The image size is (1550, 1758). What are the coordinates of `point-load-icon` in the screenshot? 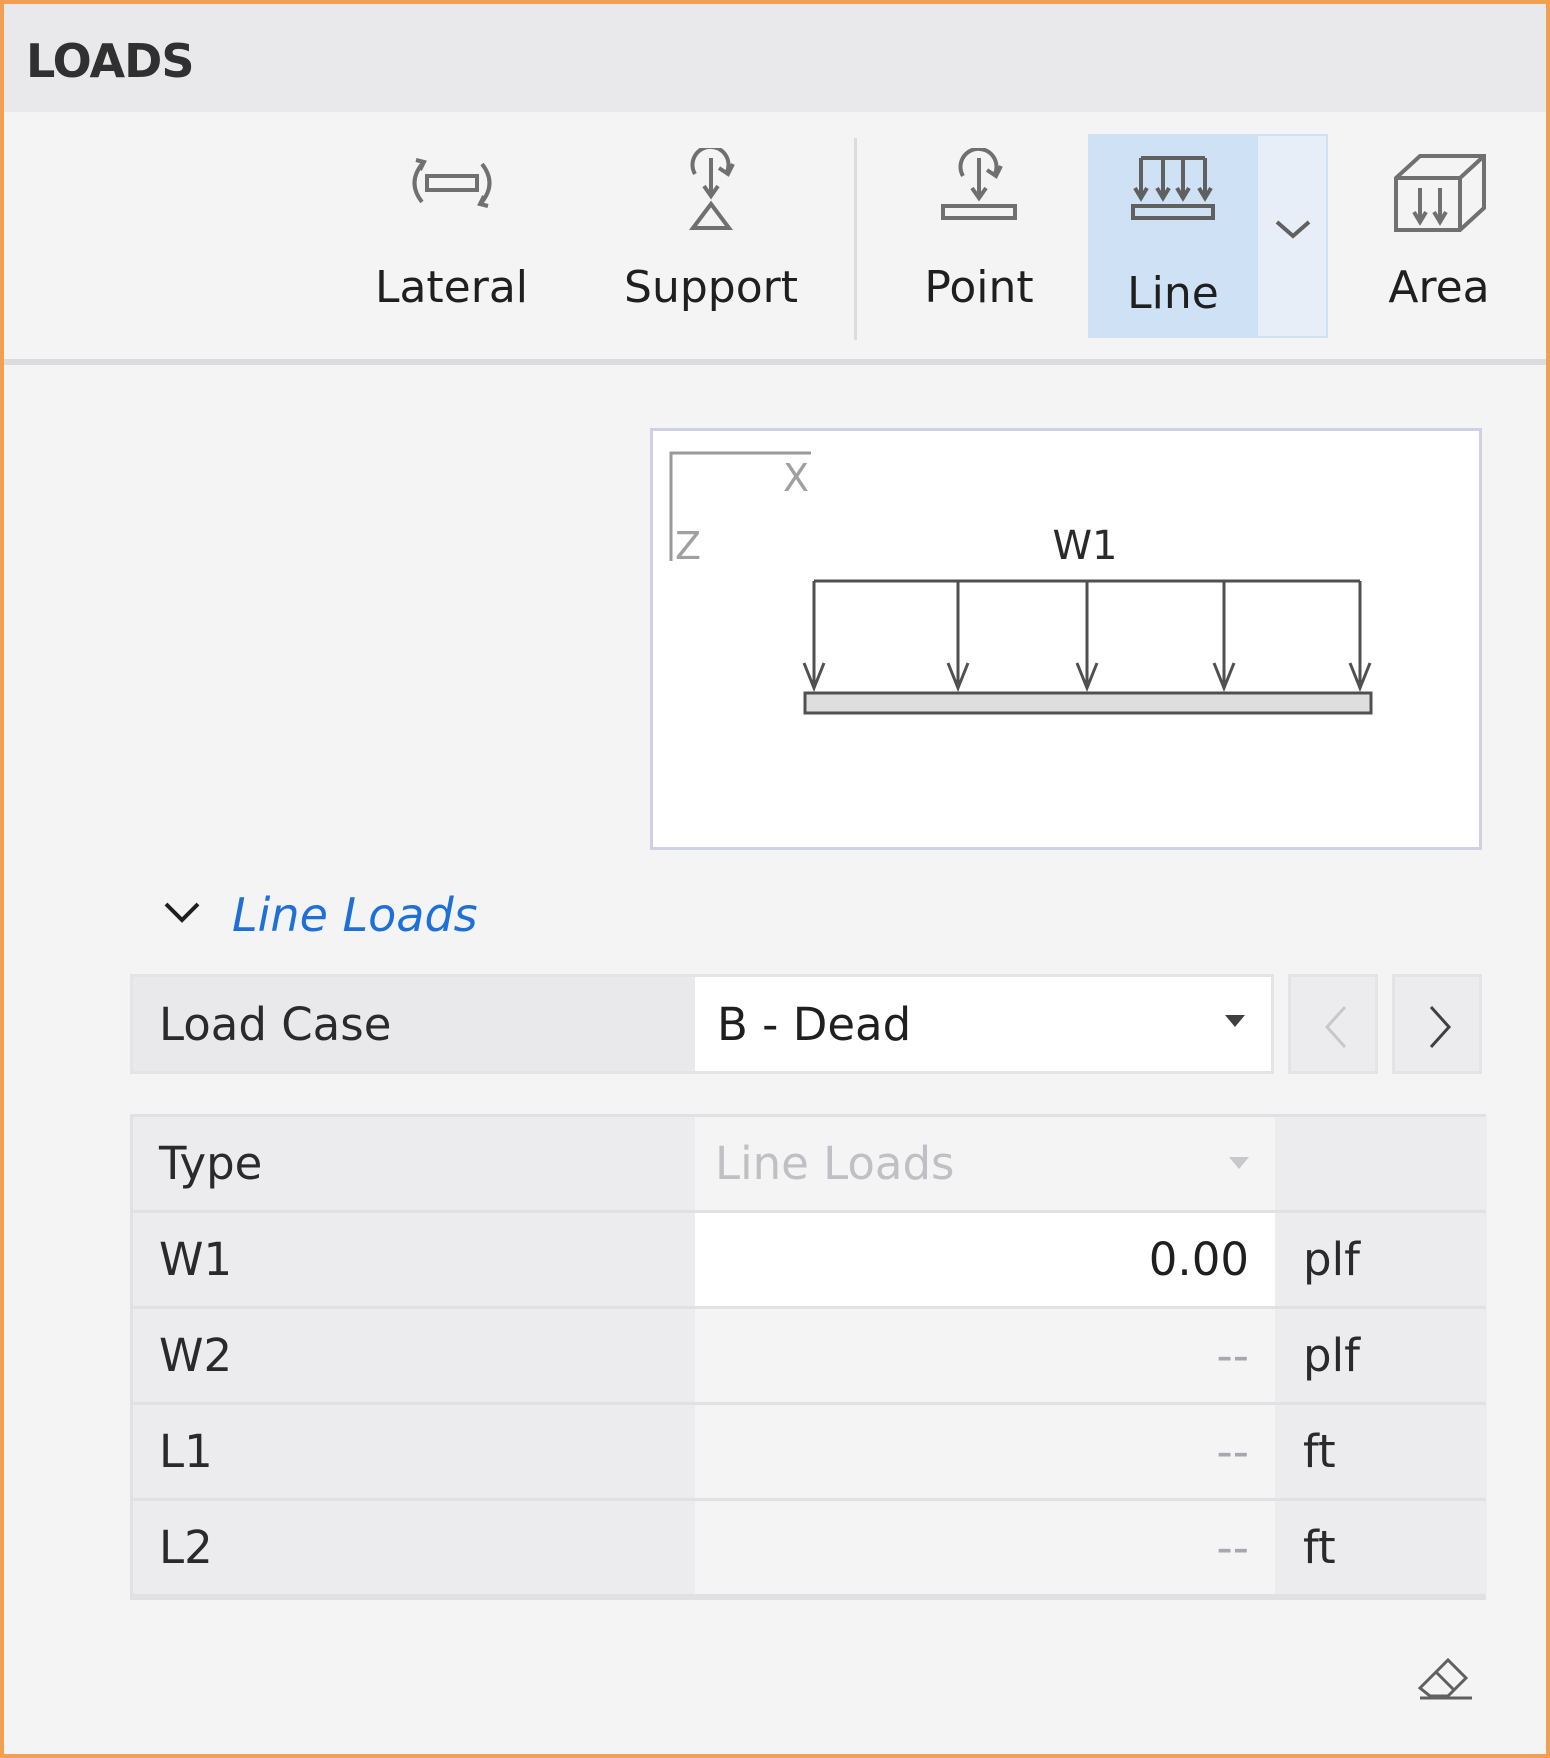 It's located at (979, 184).